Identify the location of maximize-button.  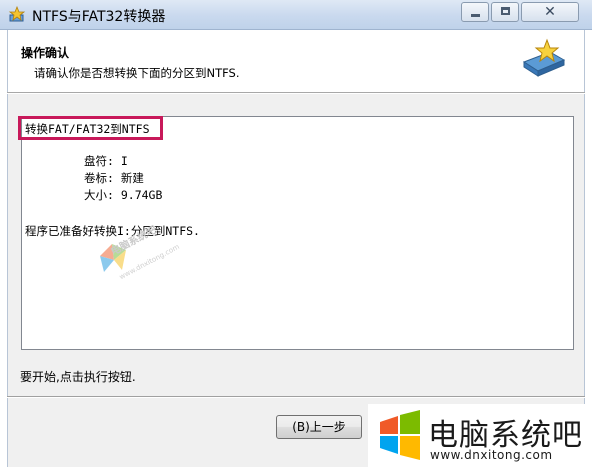
(505, 12).